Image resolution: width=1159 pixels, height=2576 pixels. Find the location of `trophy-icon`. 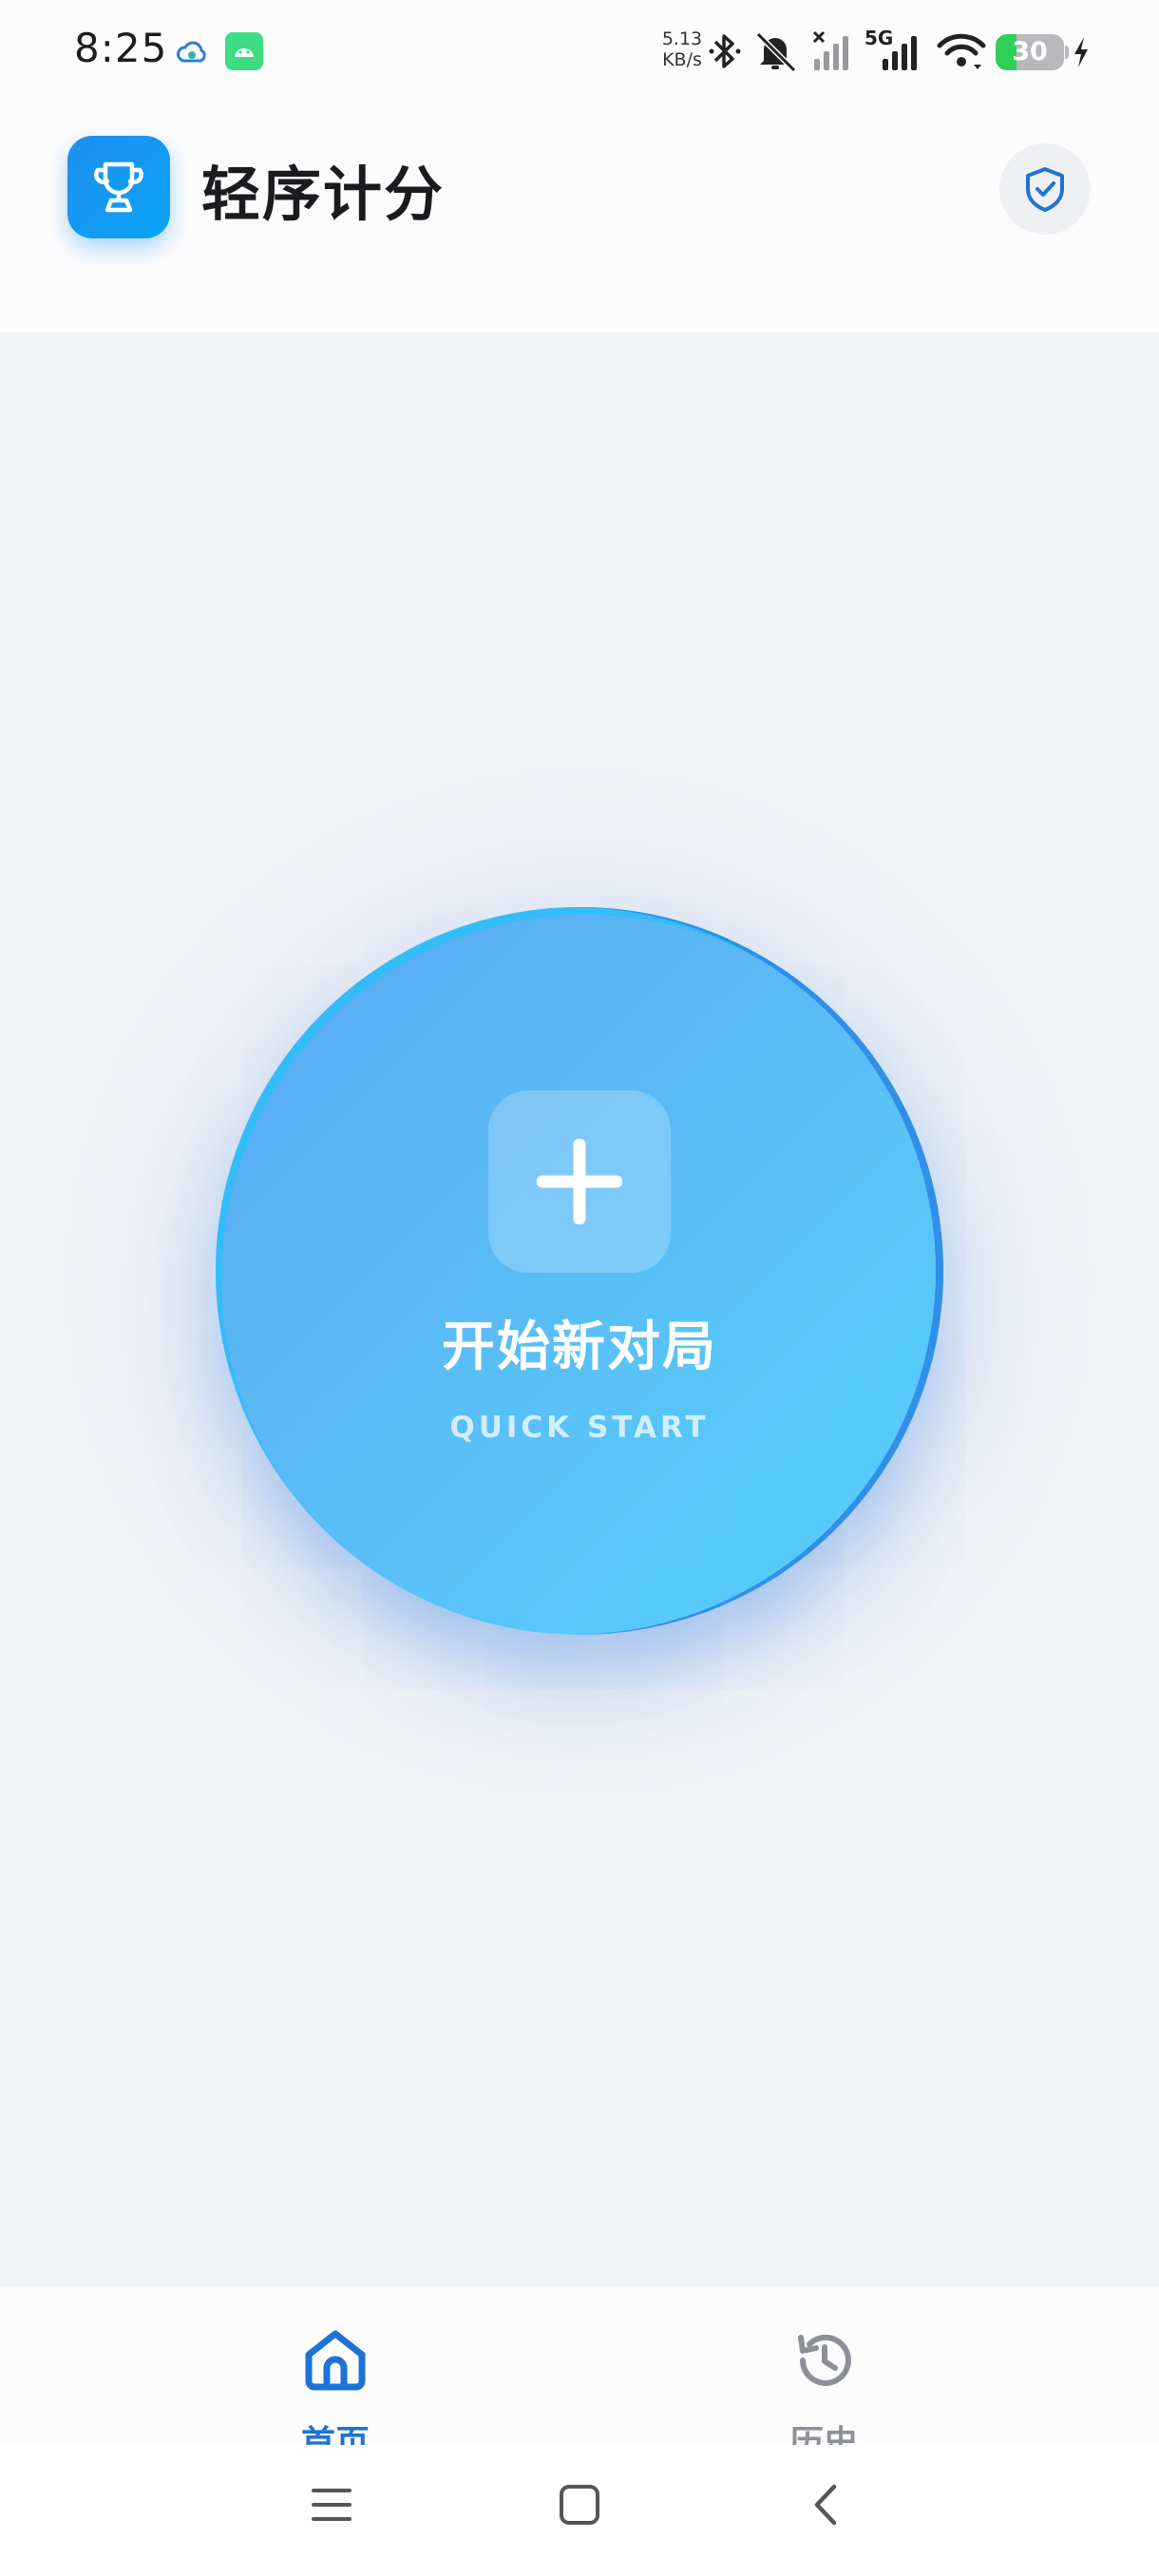

trophy-icon is located at coordinates (118, 187).